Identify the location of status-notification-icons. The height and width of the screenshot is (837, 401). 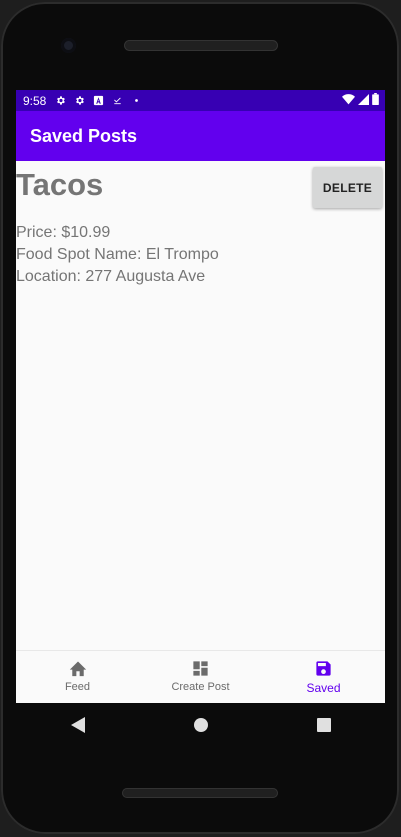
(98, 101).